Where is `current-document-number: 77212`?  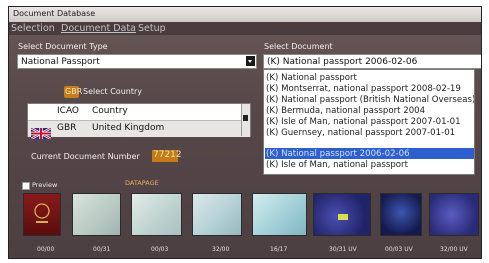
current-document-number: 77212 is located at coordinates (167, 156).